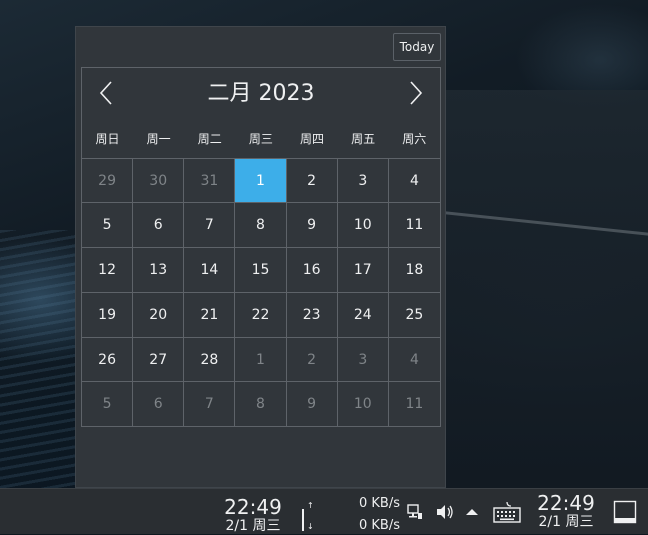 The width and height of the screenshot is (648, 535). I want to click on volume-icon, so click(445, 512).